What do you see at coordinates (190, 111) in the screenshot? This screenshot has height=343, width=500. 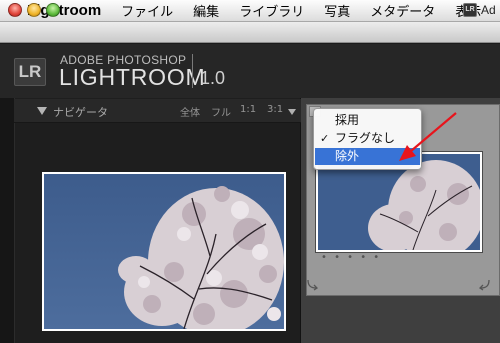 I see `zoom-fit-option: 全体` at bounding box center [190, 111].